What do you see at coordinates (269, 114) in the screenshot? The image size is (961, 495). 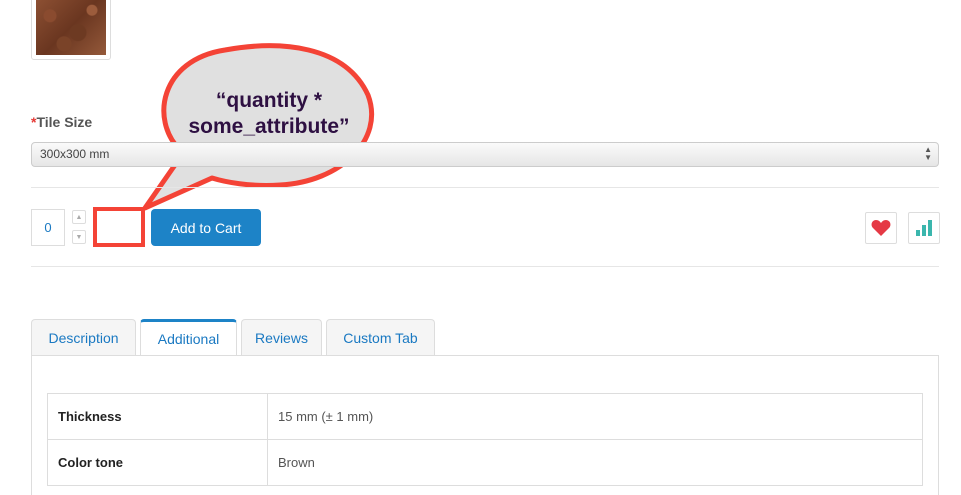 I see `callout-text: “quantity * some_attribute”` at bounding box center [269, 114].